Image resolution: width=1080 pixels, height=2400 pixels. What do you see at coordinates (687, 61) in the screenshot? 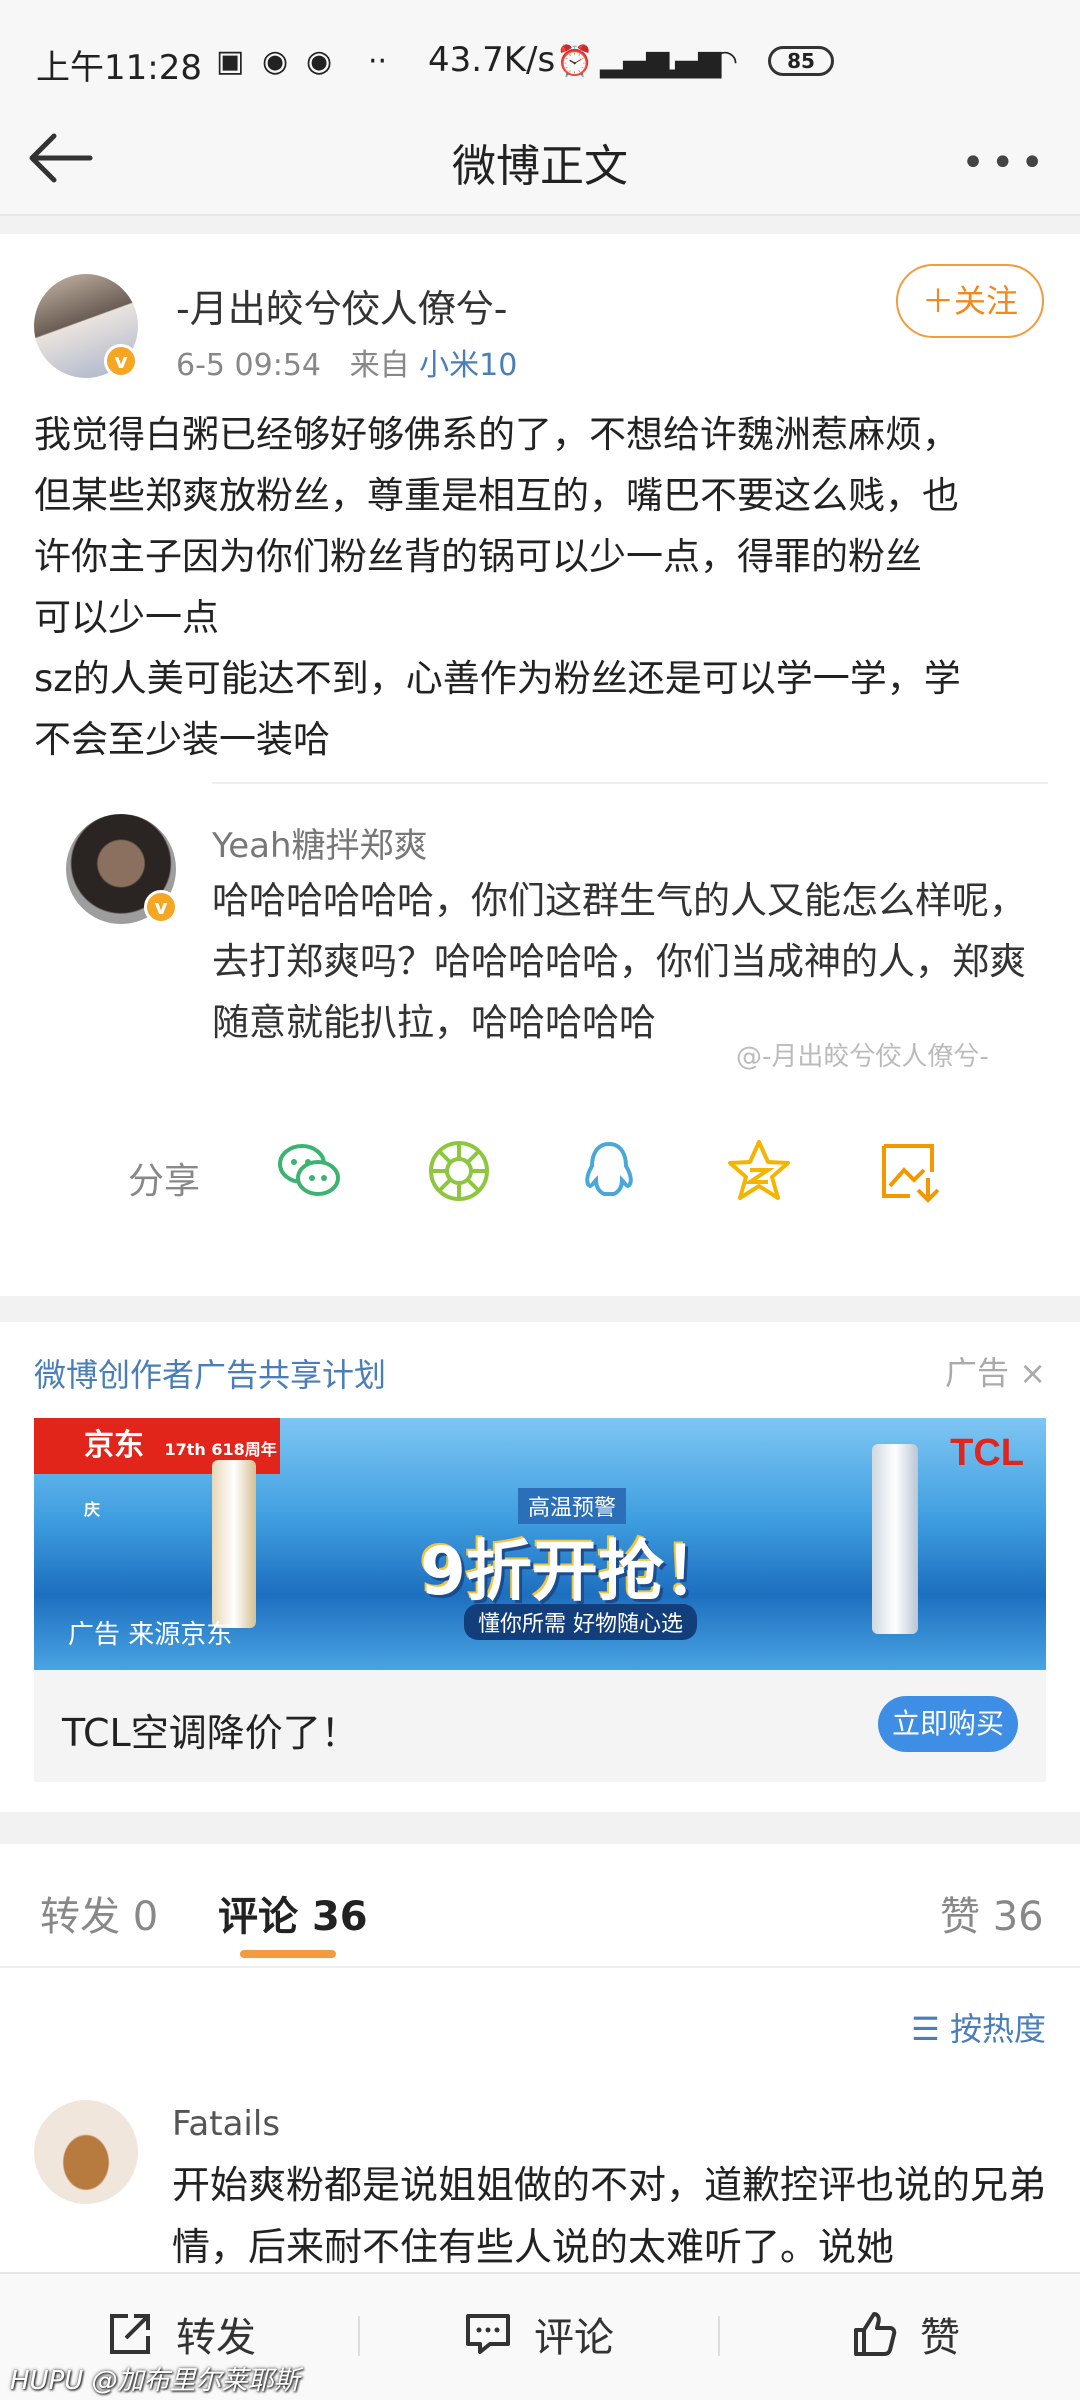
I see `hd-signal-icon: ▂▄▆` at bounding box center [687, 61].